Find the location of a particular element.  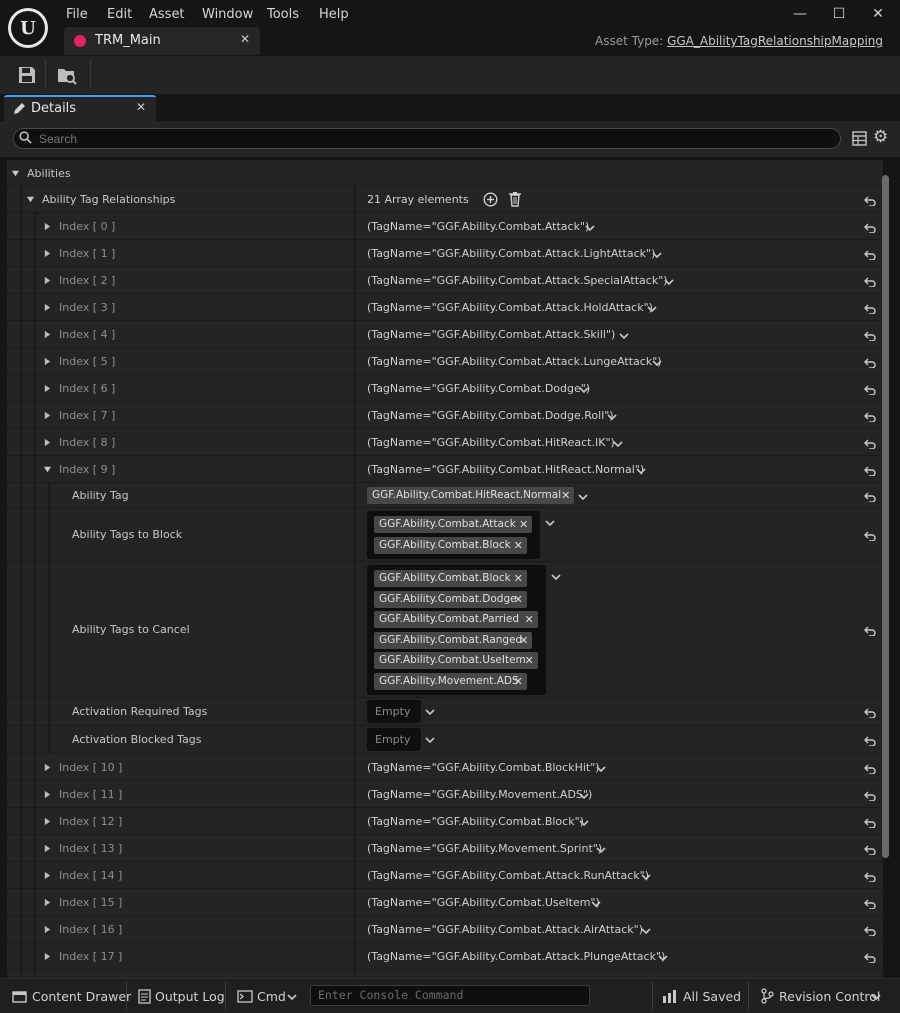

tag-chip: GGF.Ability.Combat.Dodge ✕ is located at coordinates (450, 599).